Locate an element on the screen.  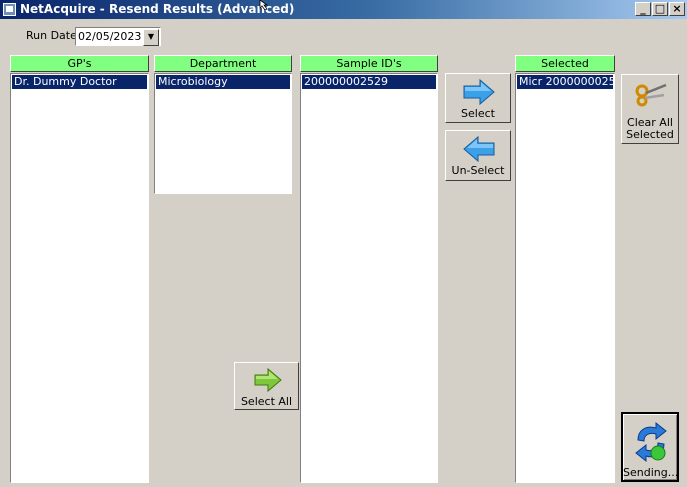
clear-all-label-line2: Selected is located at coordinates (650, 134).